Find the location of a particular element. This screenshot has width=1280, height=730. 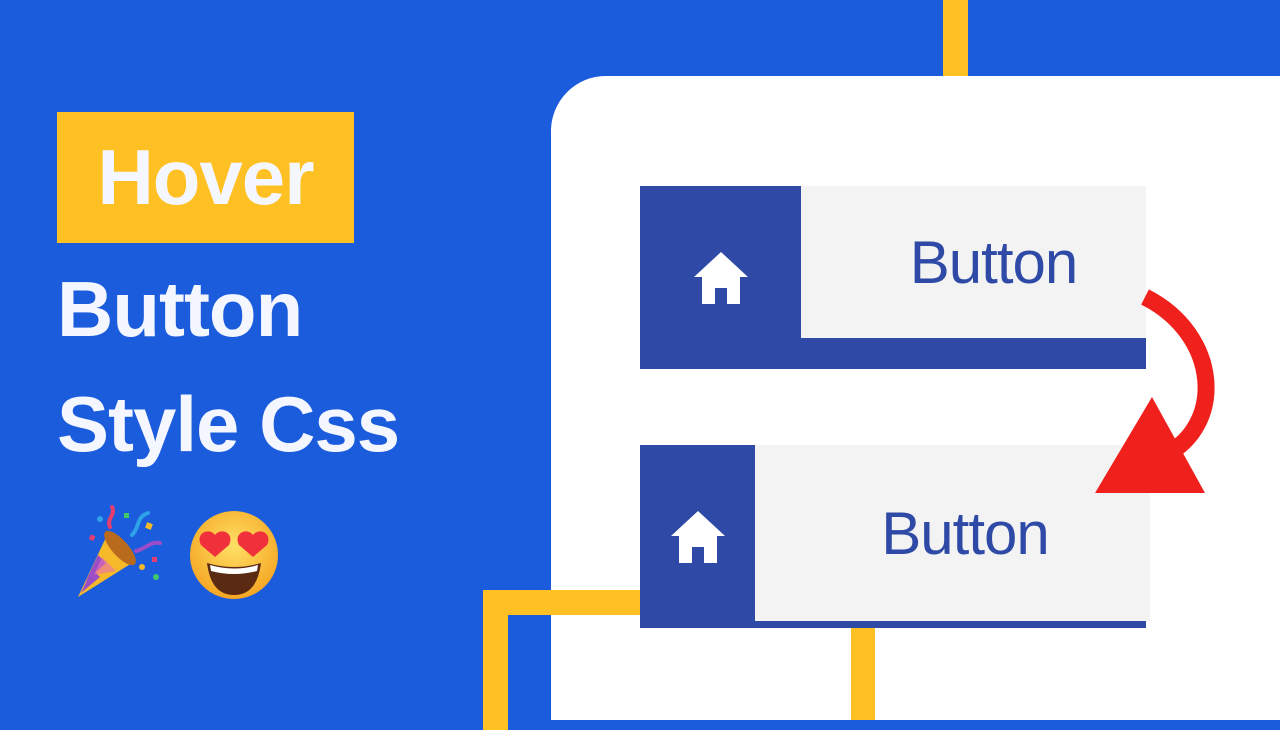

title-hover: Hover is located at coordinates (205, 177).